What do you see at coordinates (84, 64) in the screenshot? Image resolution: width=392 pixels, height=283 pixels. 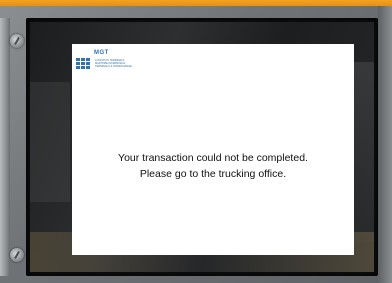 I see `logo-grid-icon` at bounding box center [84, 64].